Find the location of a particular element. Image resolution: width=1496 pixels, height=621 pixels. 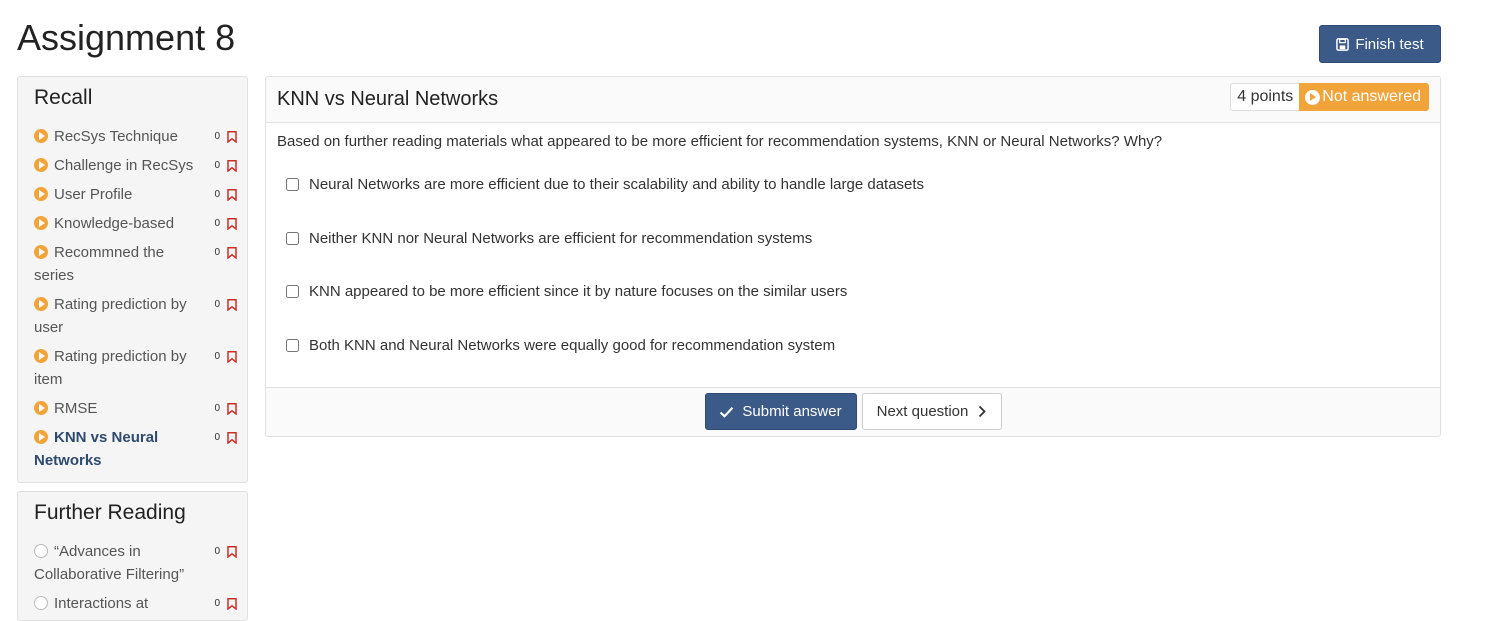

check-icon is located at coordinates (727, 412).